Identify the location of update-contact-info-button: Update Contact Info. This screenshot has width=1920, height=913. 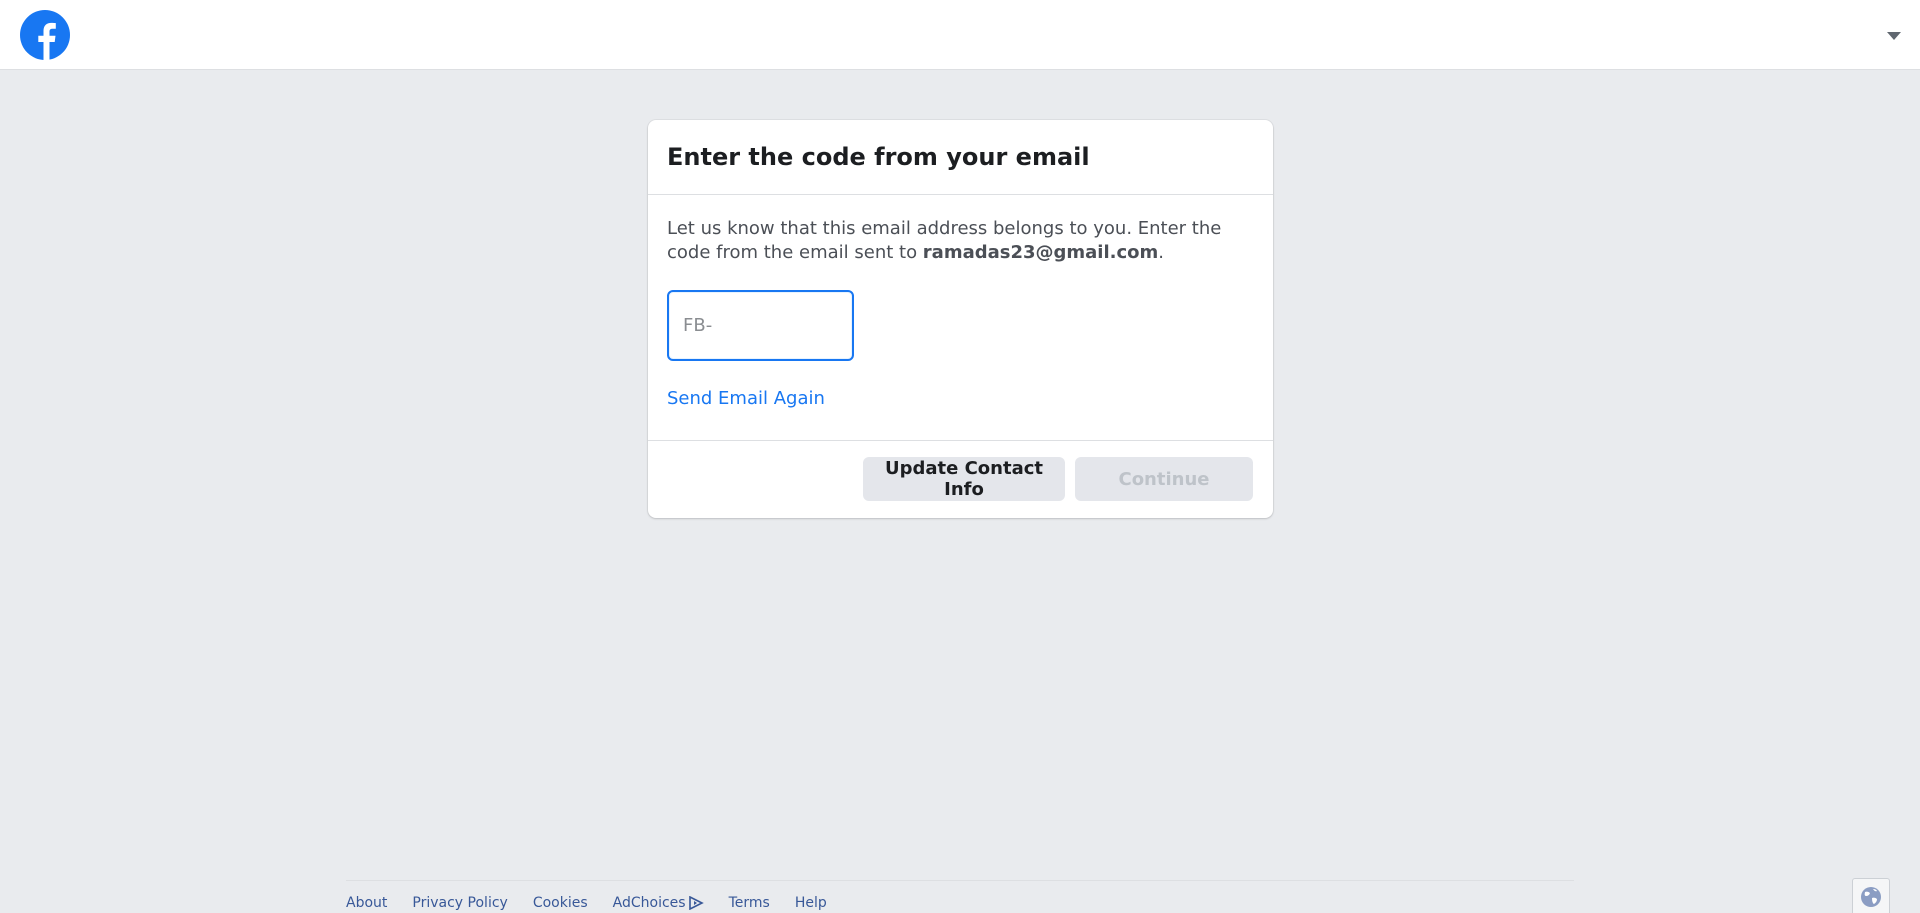
(964, 479).